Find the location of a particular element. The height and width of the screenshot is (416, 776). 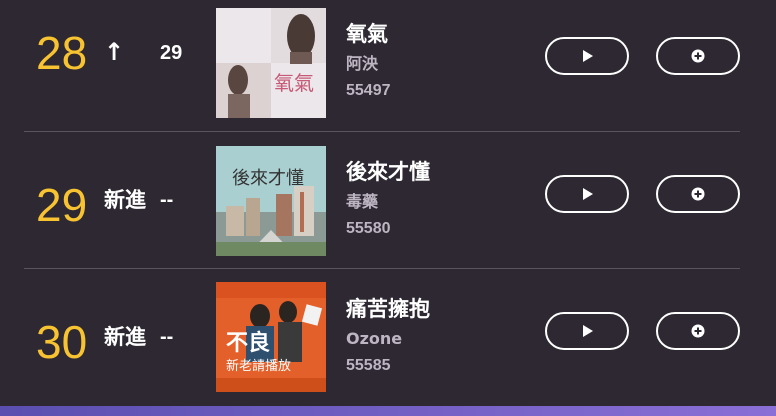

song-title: 氧氣 is located at coordinates (367, 34).